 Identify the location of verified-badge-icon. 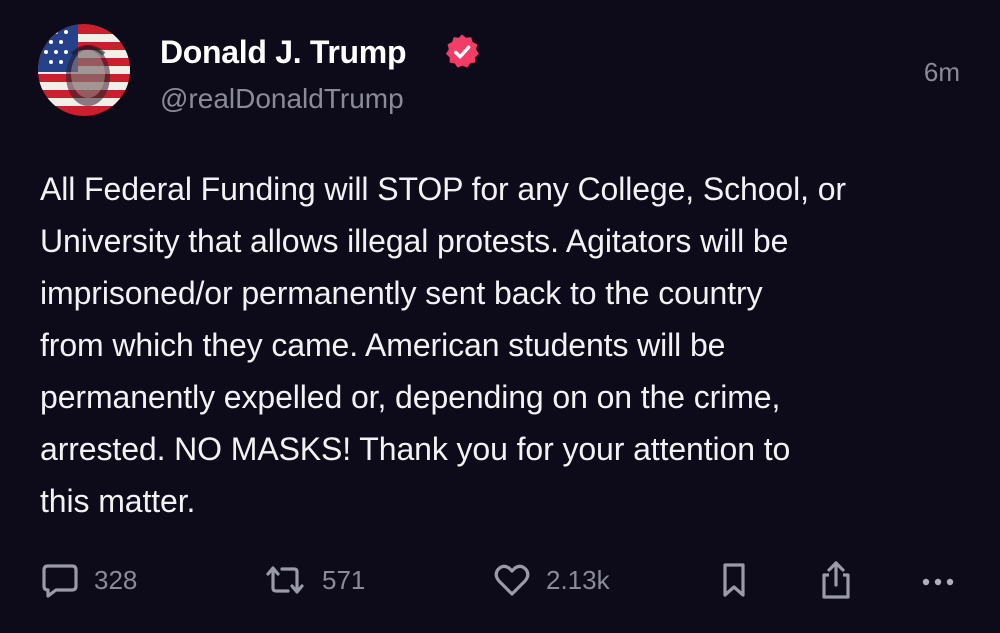
(462, 51).